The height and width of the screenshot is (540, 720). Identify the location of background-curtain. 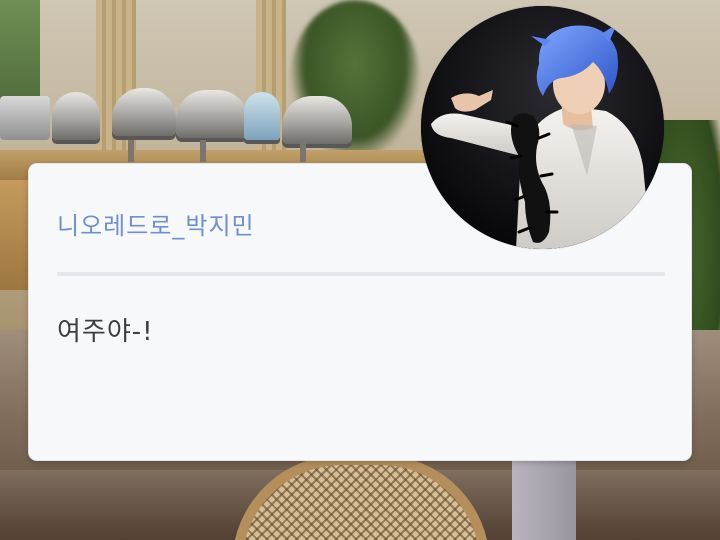
(271, 85).